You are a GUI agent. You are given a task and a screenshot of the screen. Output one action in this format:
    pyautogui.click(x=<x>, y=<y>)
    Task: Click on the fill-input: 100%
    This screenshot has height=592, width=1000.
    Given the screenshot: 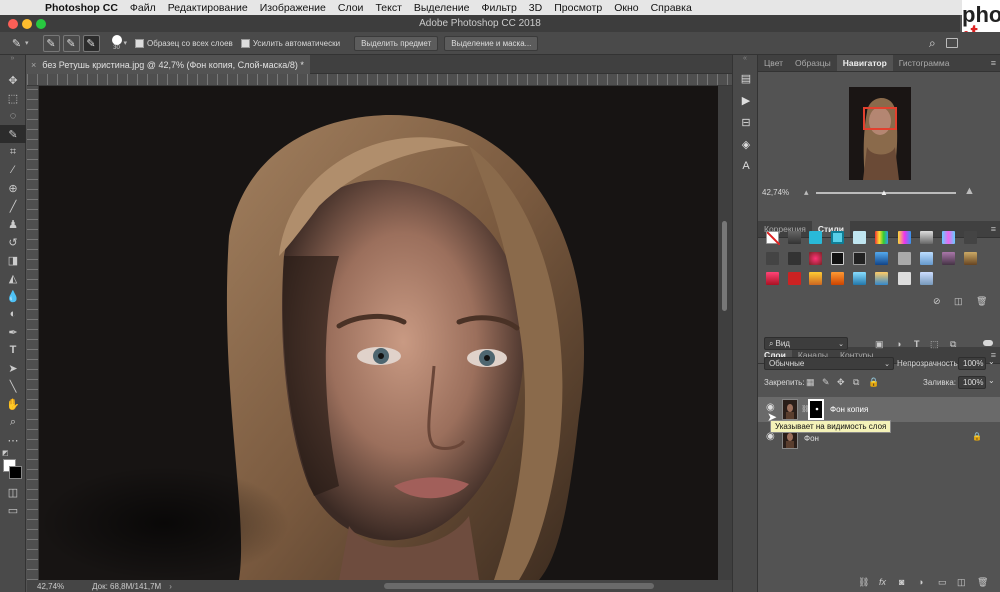 What is the action you would take?
    pyautogui.click(x=972, y=382)
    